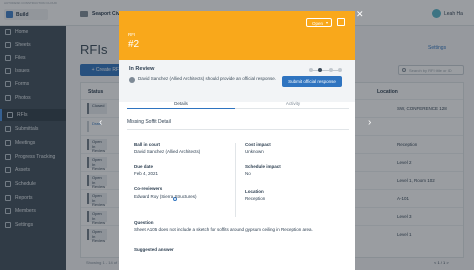 The height and width of the screenshot is (270, 474). Describe the element at coordinates (142, 69) in the screenshot. I see `workflow-status-title: In Review` at that location.